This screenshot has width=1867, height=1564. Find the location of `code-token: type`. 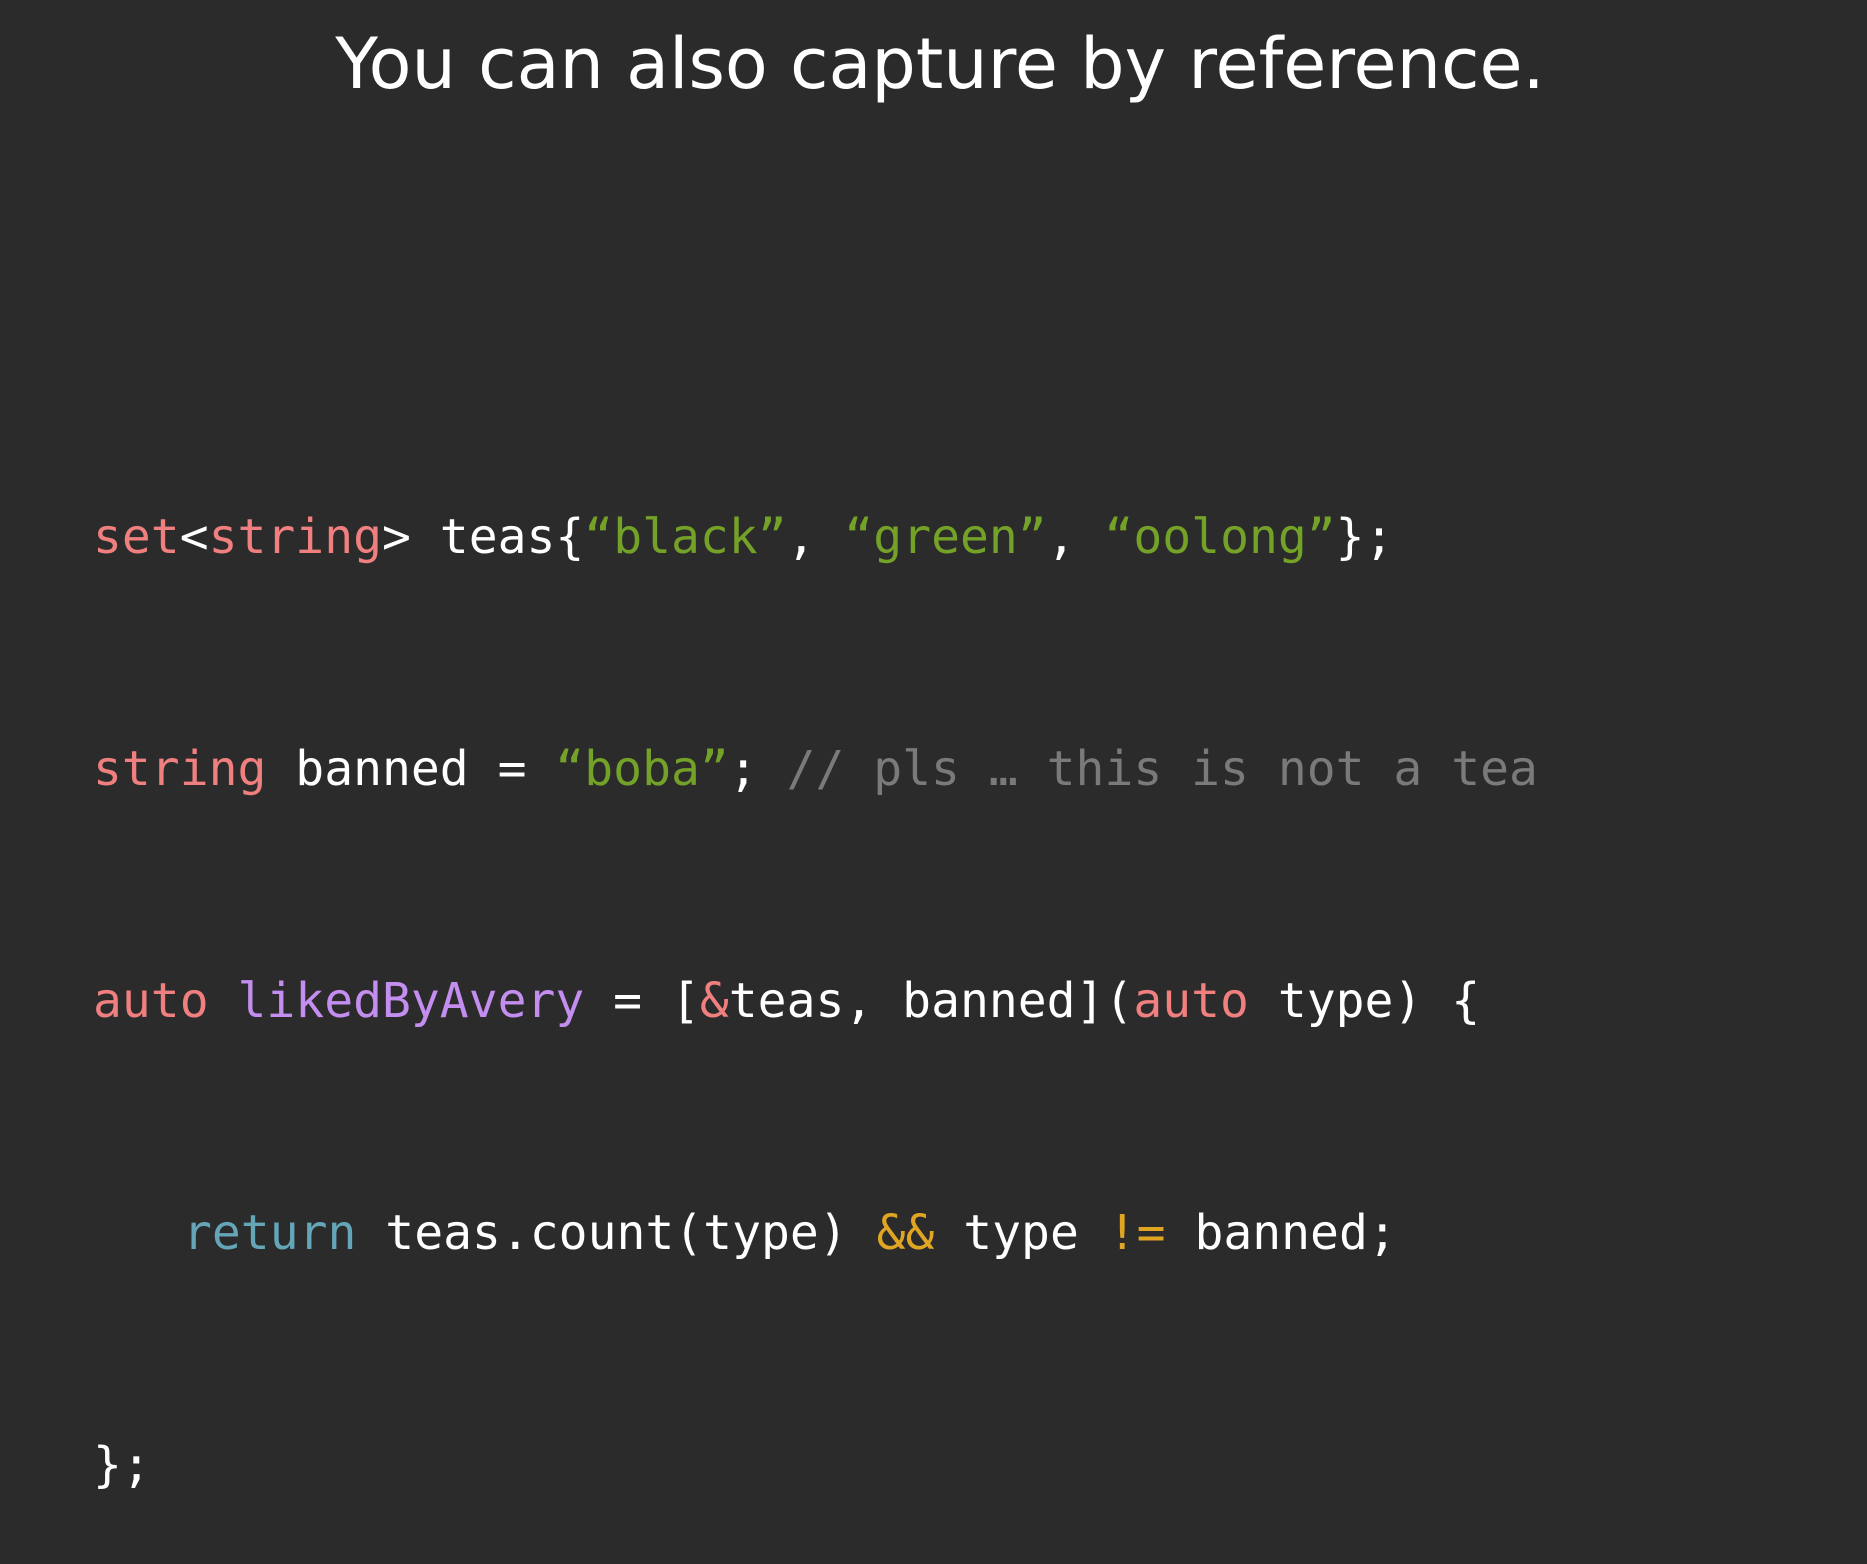

code-token: type is located at coordinates (1021, 1233).